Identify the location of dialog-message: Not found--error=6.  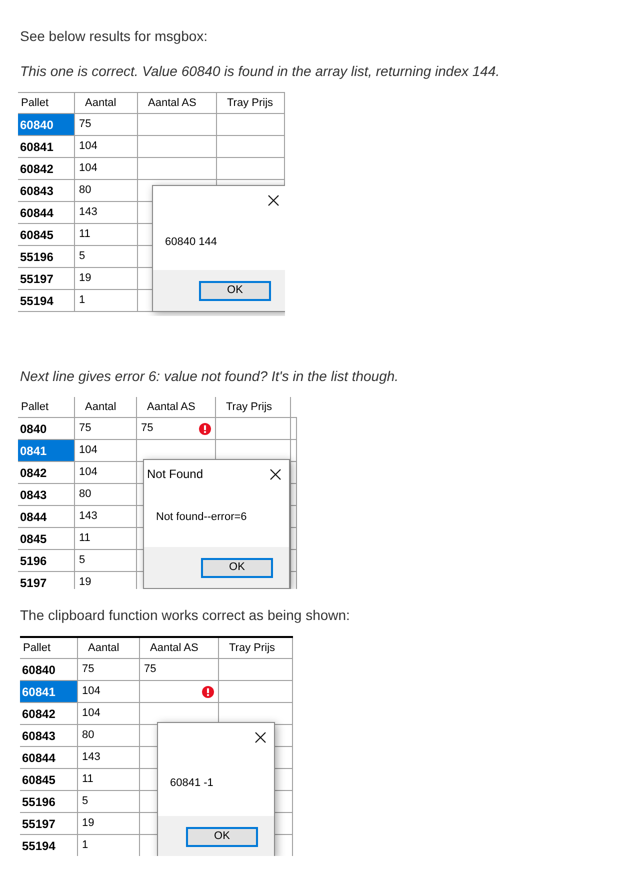
(201, 518).